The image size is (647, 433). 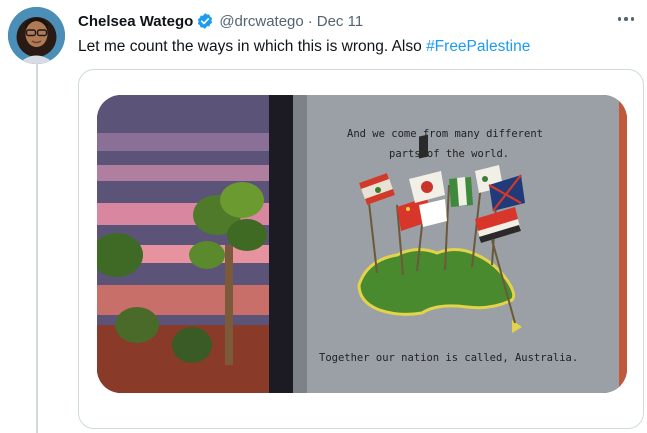 I want to click on display-name: Chelsea Watego, so click(x=135, y=21).